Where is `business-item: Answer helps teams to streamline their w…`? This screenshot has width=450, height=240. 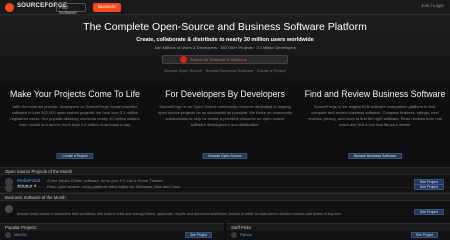 business-item: Answer helps teams to streamline their w… is located at coordinates (225, 212).